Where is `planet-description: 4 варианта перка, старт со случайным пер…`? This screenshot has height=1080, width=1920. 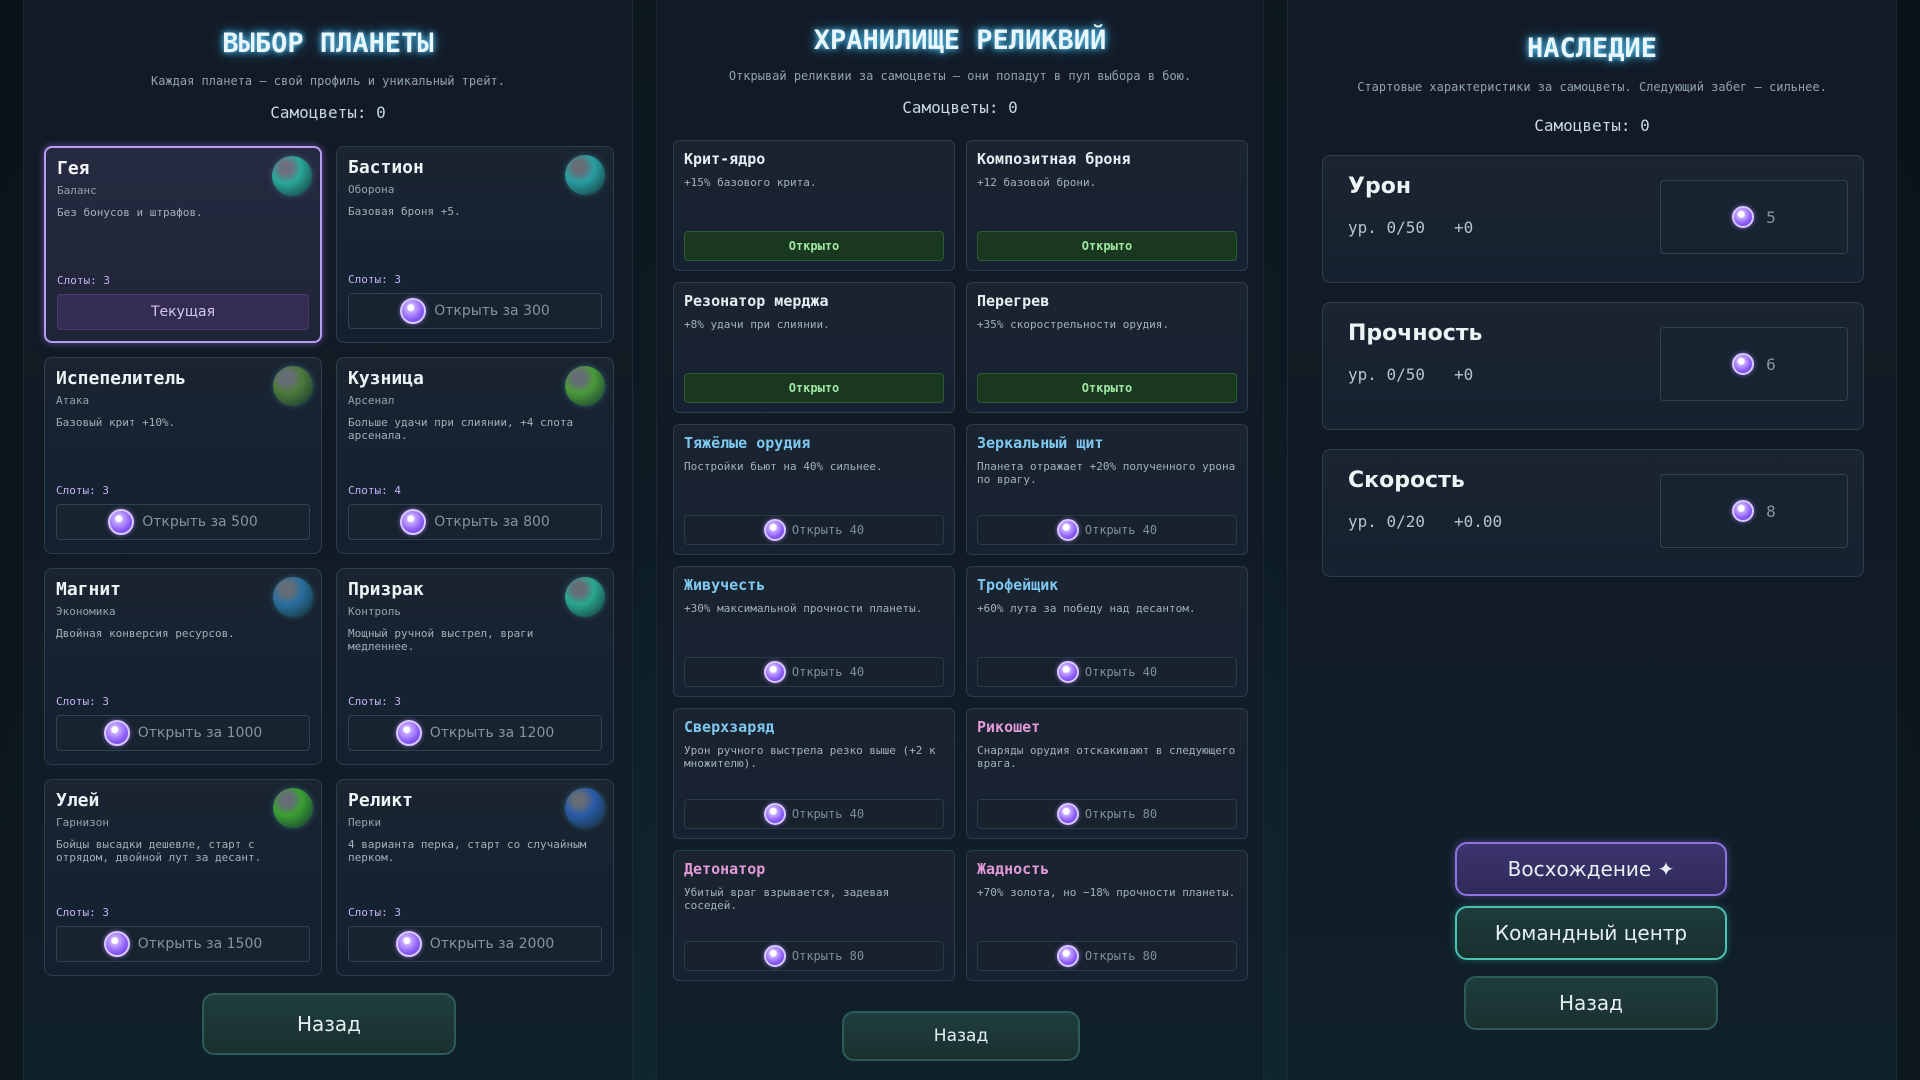
planet-description: 4 варианта перка, старт со случайным пер… is located at coordinates (467, 851).